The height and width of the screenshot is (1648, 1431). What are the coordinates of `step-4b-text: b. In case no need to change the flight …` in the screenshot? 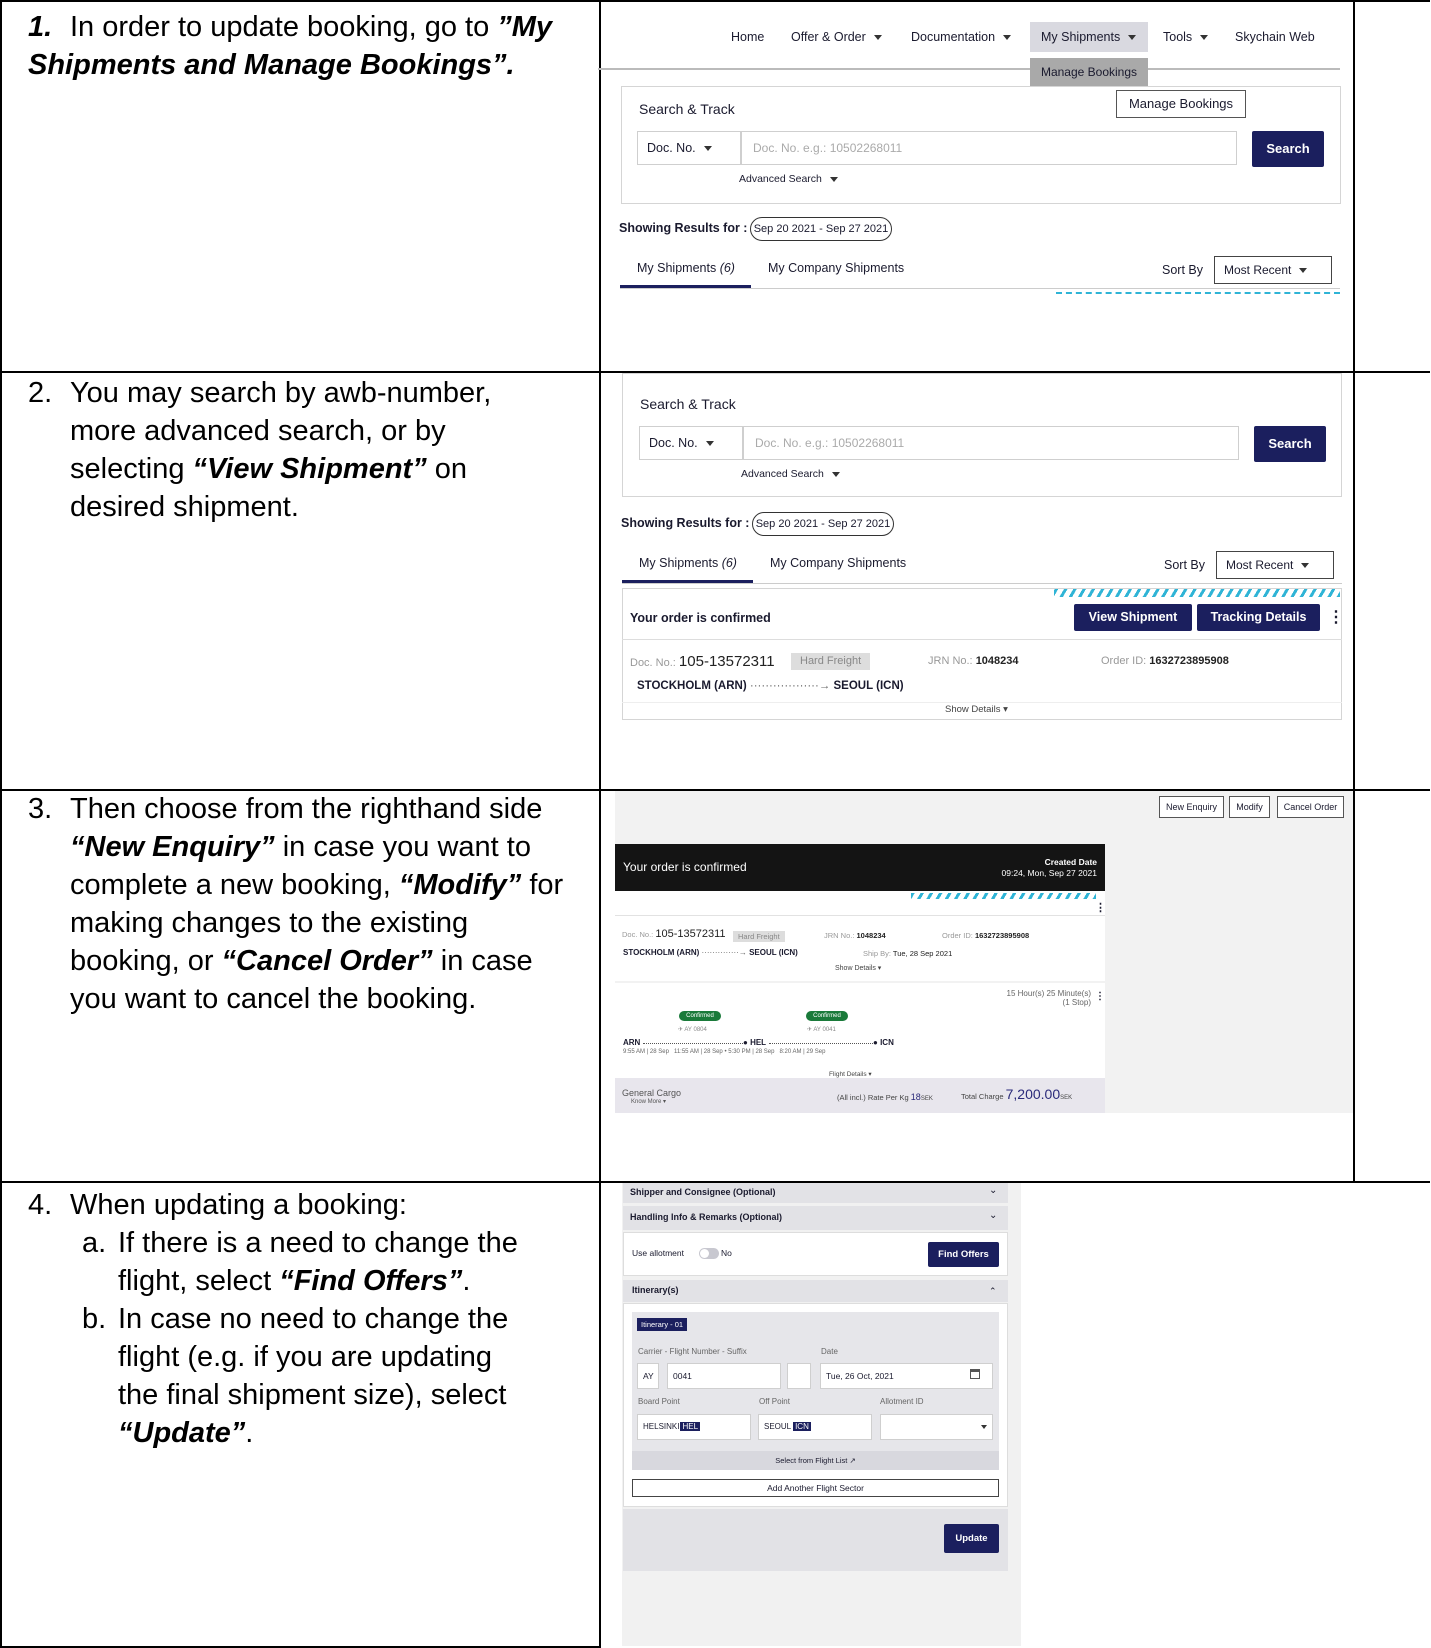 It's located at (295, 1376).